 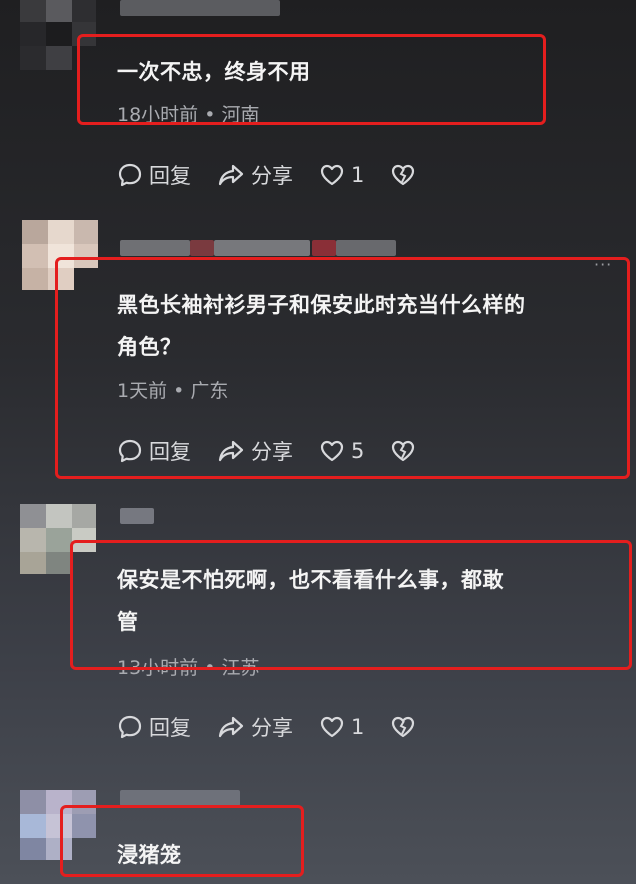 I want to click on comment-actions: 回复 分享 5, so click(x=282, y=451).